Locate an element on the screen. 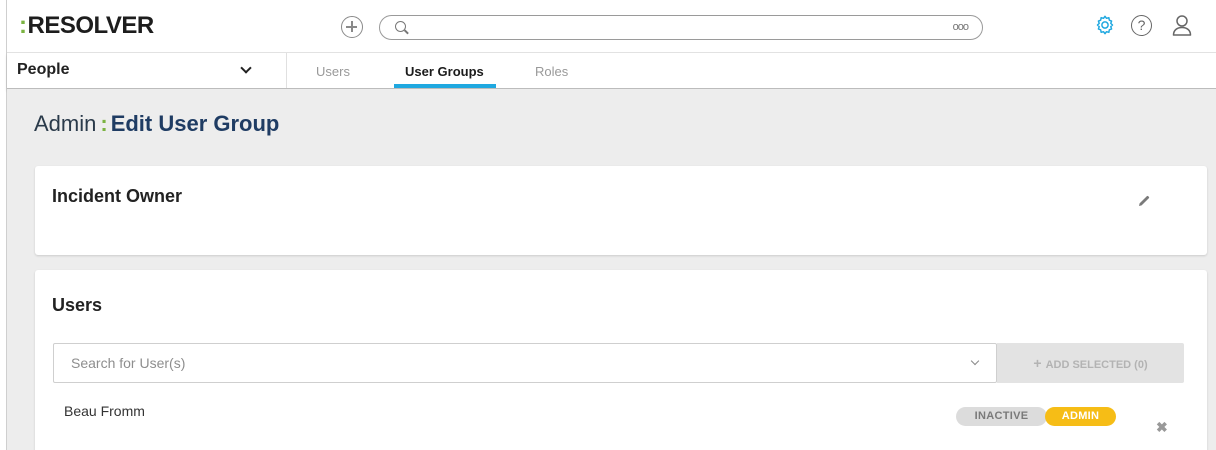 Image resolution: width=1216 pixels, height=450 pixels. section-selector: People is located at coordinates (147, 70).